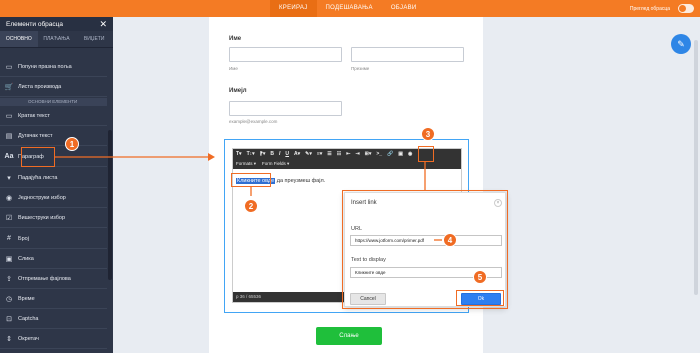 Image resolution: width=700 pixels, height=353 pixels. Describe the element at coordinates (9, 299) in the screenshot. I see `clock-icon: ◷` at that location.